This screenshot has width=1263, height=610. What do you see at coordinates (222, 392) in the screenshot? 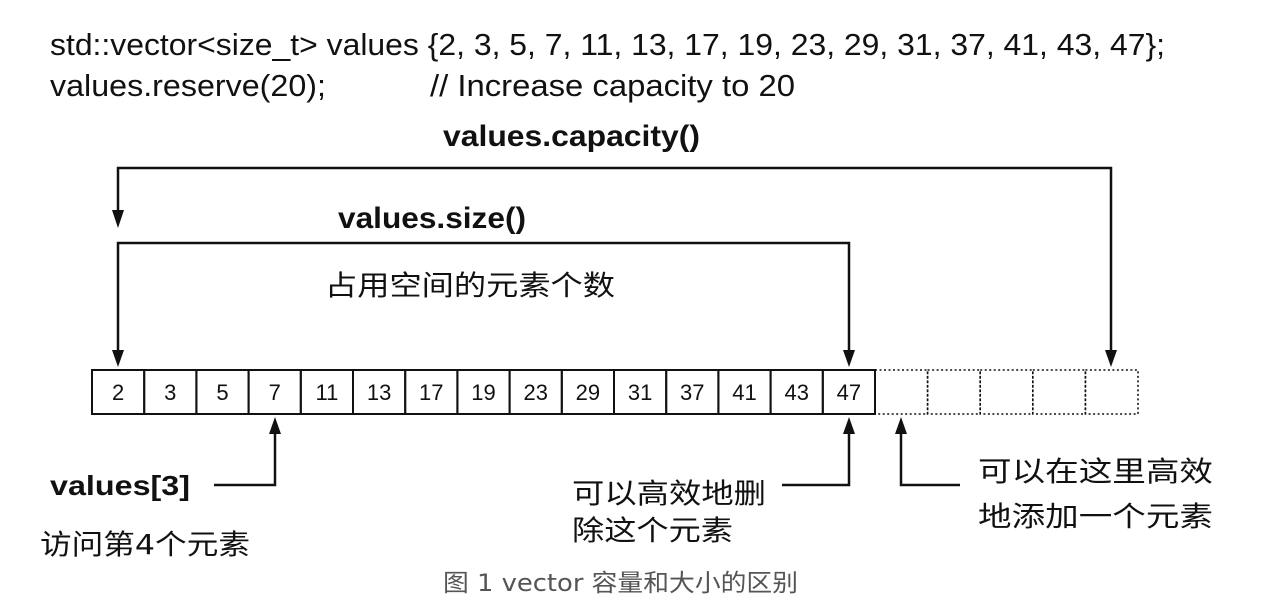
I see `vector-element-value: 5` at bounding box center [222, 392].